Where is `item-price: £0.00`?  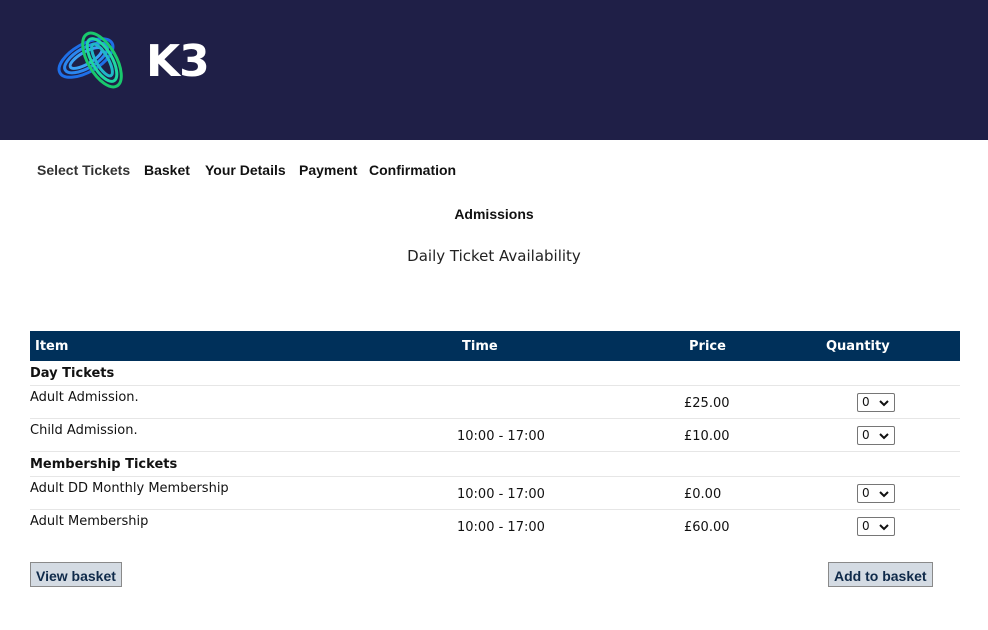
item-price: £0.00 is located at coordinates (703, 494).